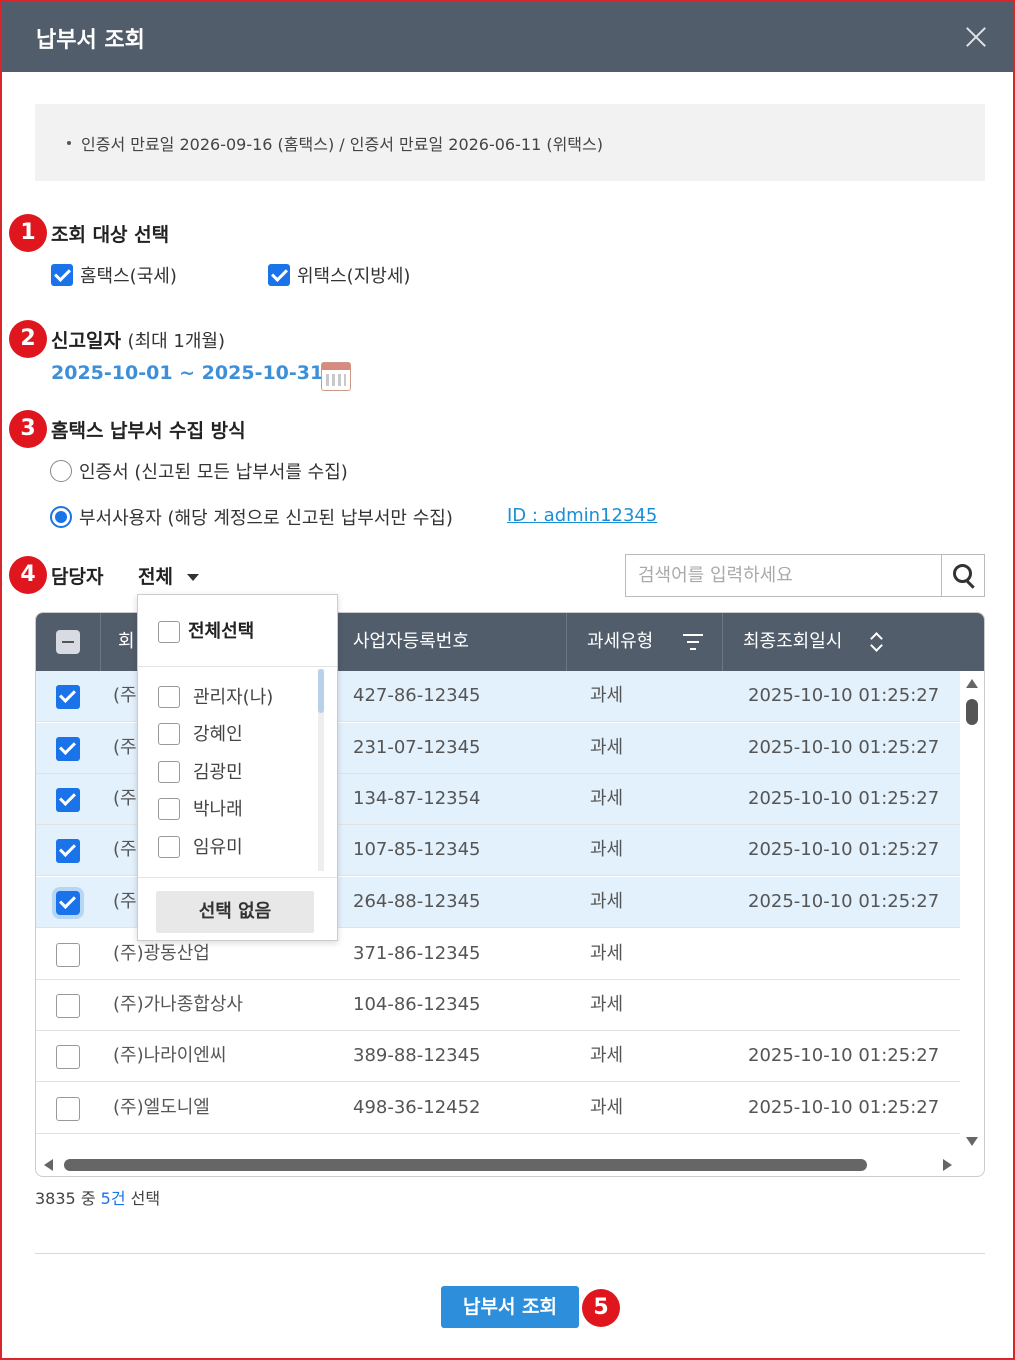 This screenshot has height=1360, width=1015. What do you see at coordinates (233, 696) in the screenshot?
I see `dropdown-item-label: 관리자(나)` at bounding box center [233, 696].